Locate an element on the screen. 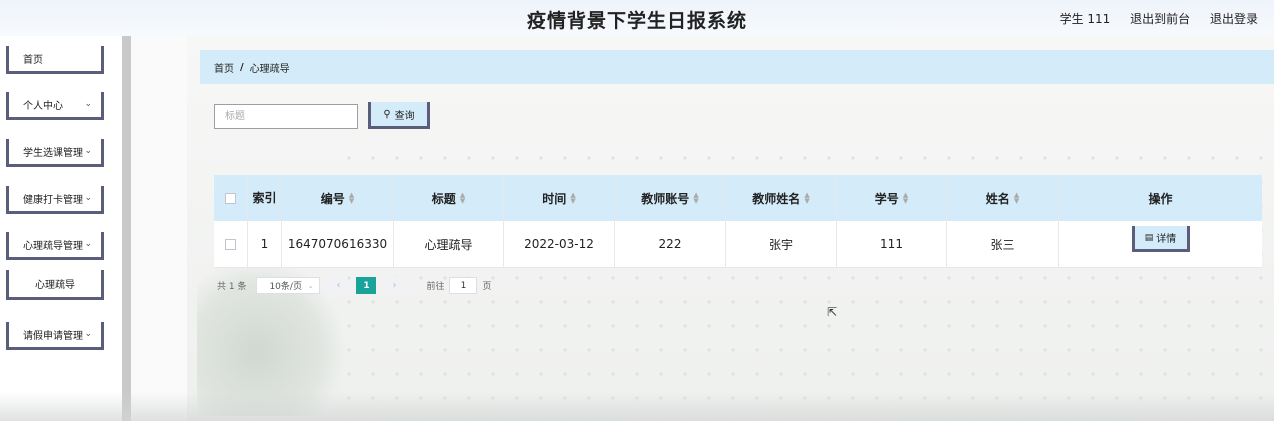  sidebar-item-label: 个人中心 is located at coordinates (43, 106).